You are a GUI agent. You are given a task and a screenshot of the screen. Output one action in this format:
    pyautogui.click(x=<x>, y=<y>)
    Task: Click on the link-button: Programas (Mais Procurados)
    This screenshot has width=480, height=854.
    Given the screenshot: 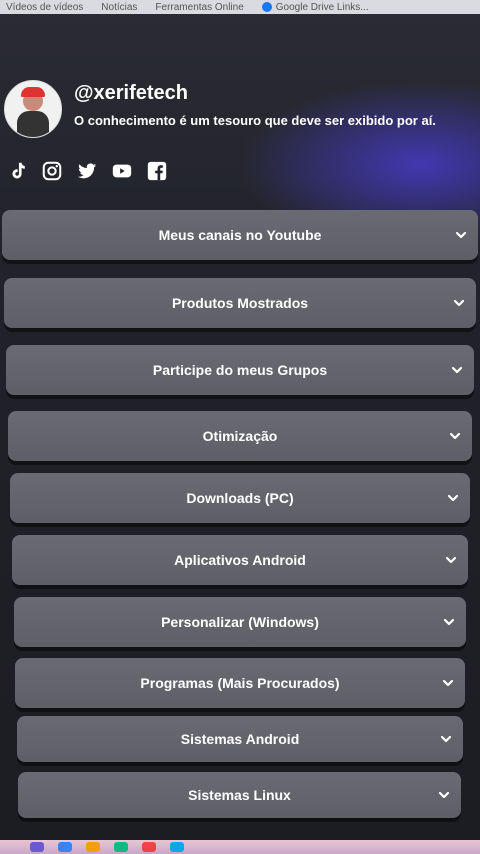 What is the action you would take?
    pyautogui.click(x=240, y=683)
    